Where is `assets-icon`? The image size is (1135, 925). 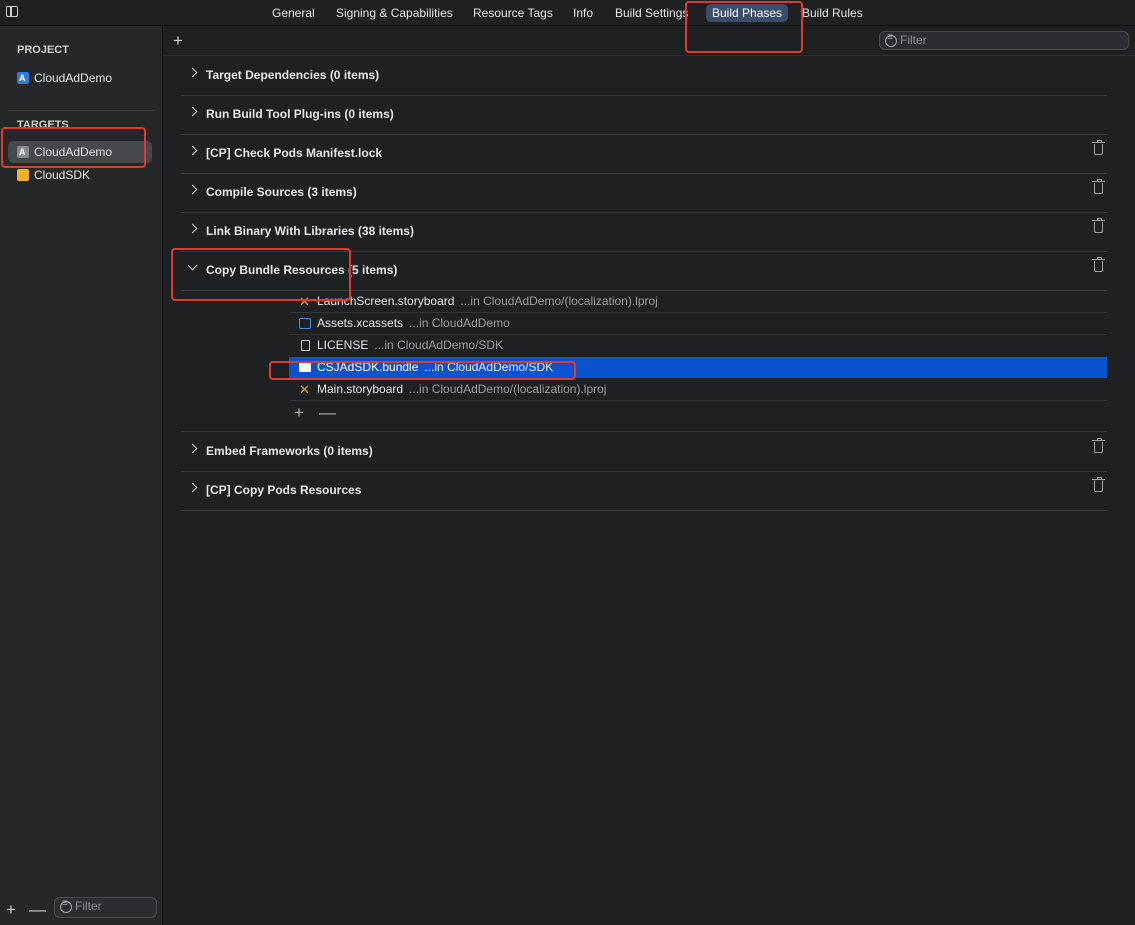 assets-icon is located at coordinates (305, 323).